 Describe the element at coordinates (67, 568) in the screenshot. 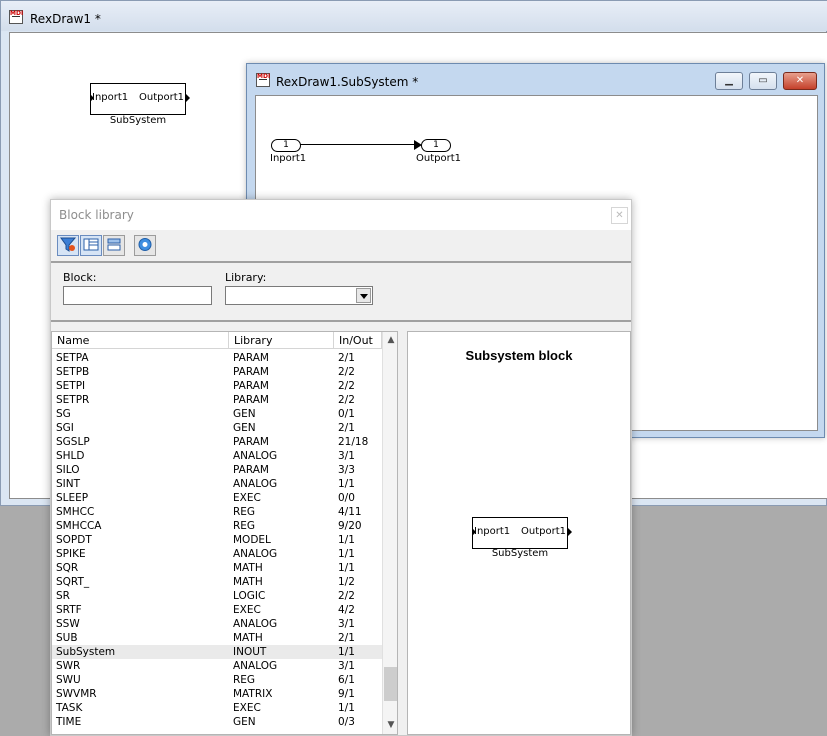

I see `cell-name: SQR` at that location.